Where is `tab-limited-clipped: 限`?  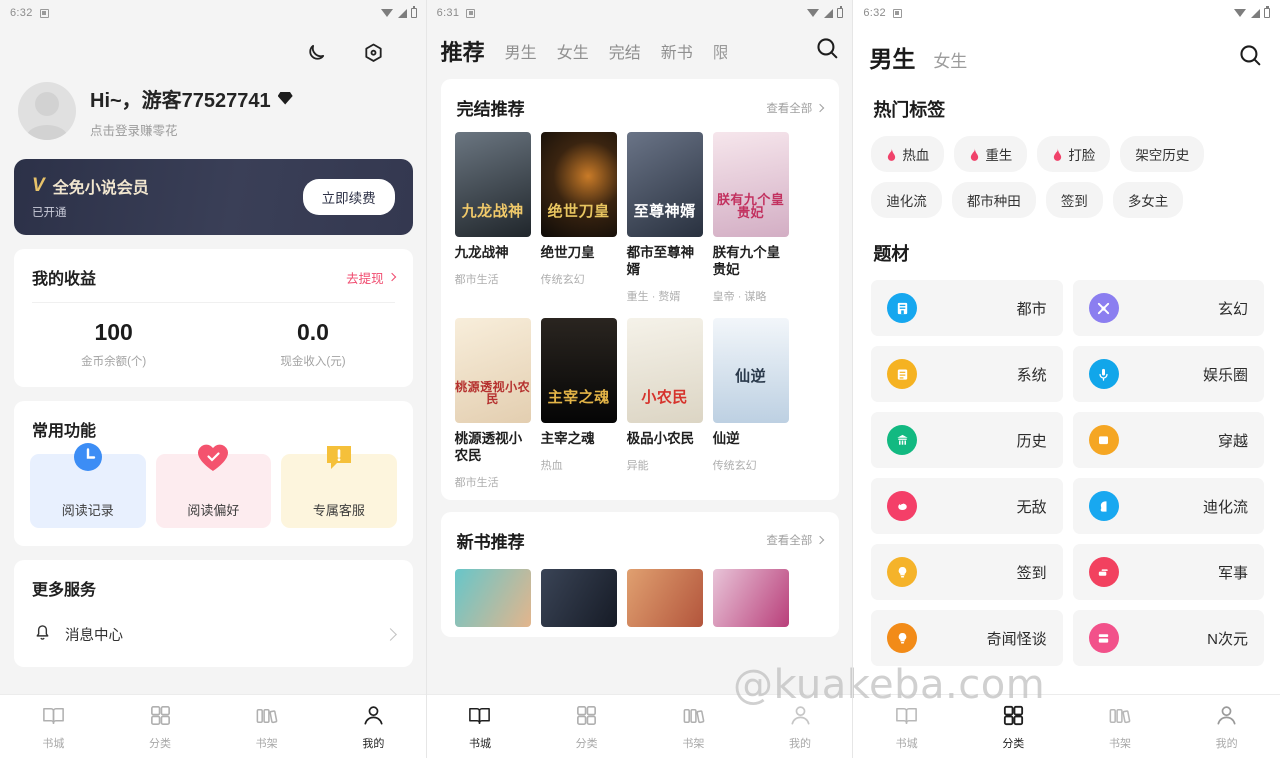
tab-limited-clipped: 限 is located at coordinates (720, 51).